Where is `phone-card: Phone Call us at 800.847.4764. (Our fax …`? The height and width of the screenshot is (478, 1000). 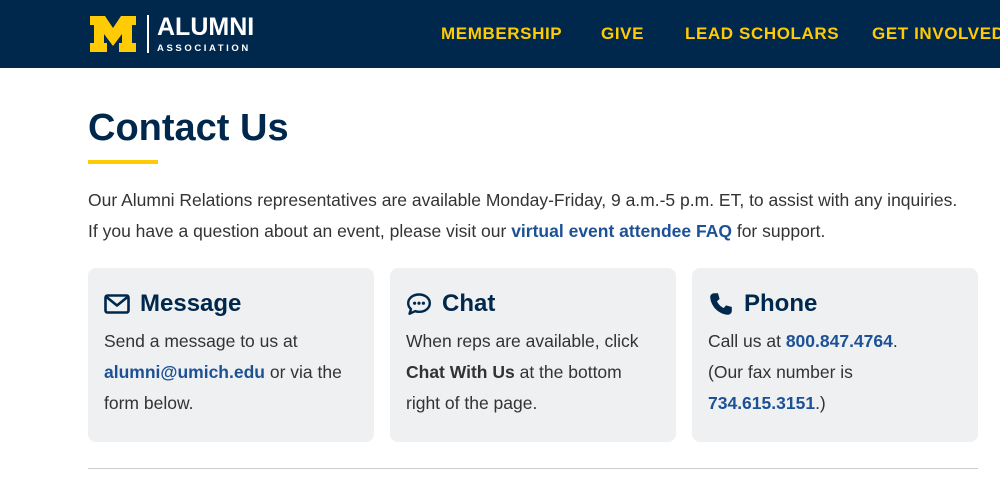 phone-card: Phone Call us at 800.847.4764. (Our fax … is located at coordinates (835, 355).